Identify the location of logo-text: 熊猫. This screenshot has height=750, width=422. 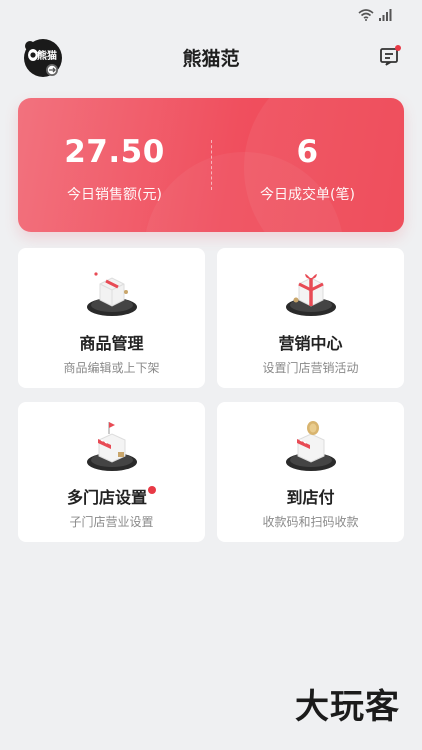
(47, 56).